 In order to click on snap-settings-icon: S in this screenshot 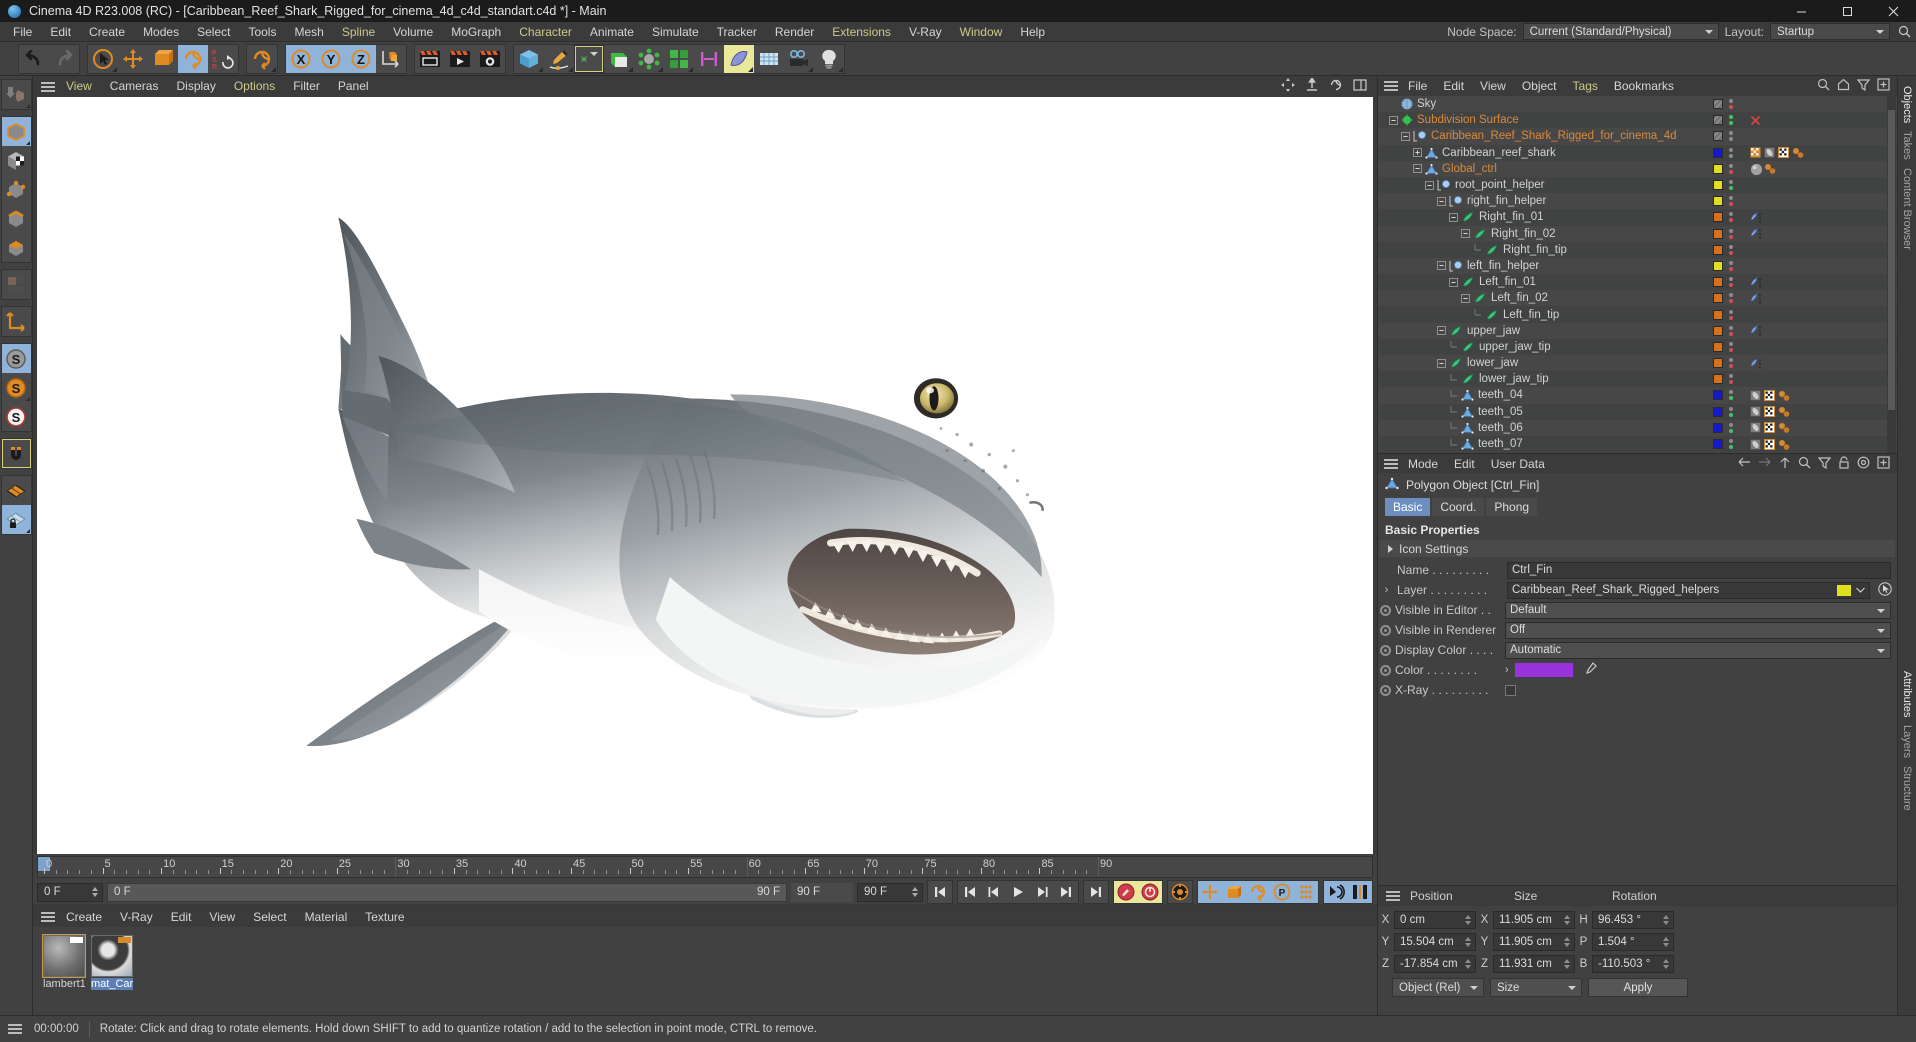, I will do `click(16, 387)`.